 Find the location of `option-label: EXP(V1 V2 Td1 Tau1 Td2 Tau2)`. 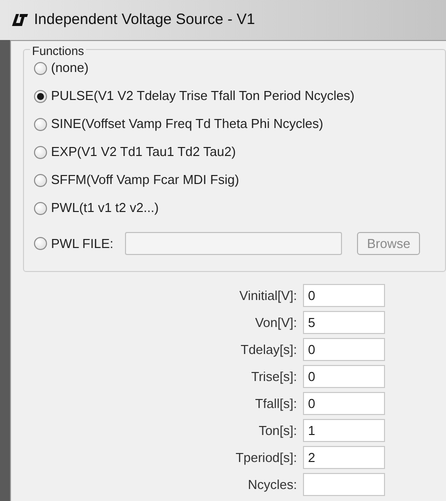

option-label: EXP(V1 V2 Td1 Tau1 Td2 Tau2) is located at coordinates (143, 152).